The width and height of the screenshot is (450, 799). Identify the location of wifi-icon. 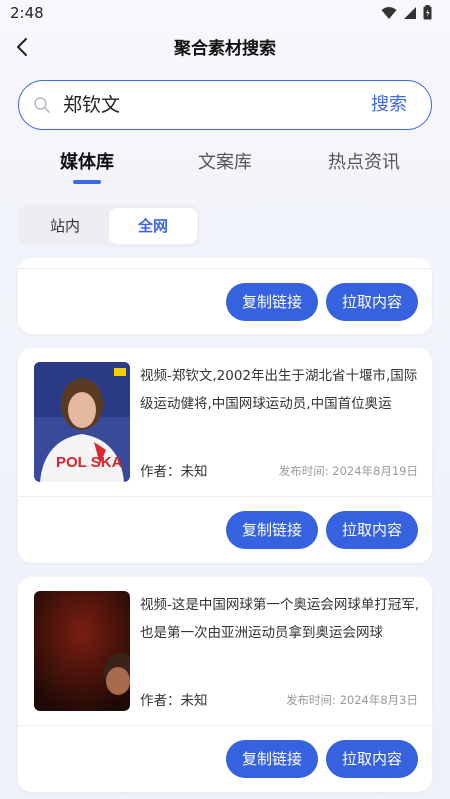
(389, 12).